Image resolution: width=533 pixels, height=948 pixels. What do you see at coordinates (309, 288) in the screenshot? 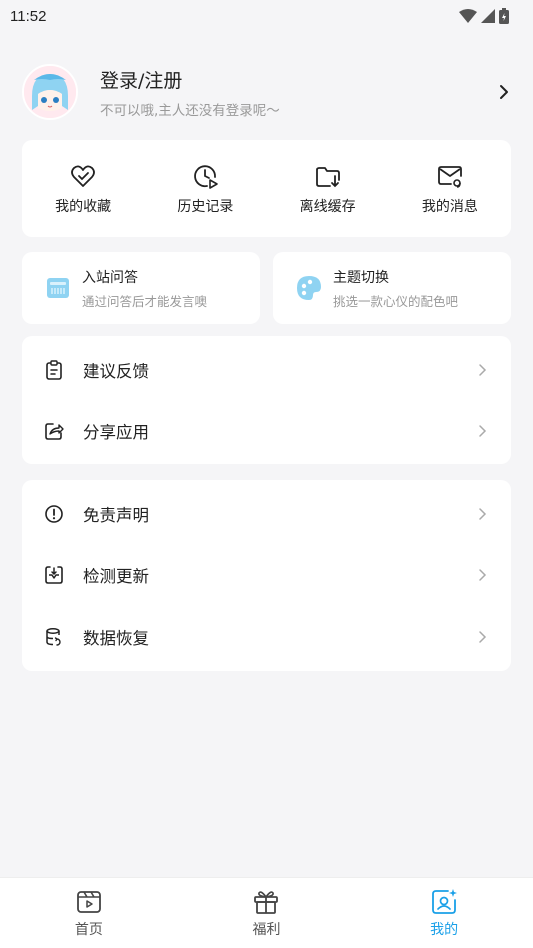
I see `palette-icon` at bounding box center [309, 288].